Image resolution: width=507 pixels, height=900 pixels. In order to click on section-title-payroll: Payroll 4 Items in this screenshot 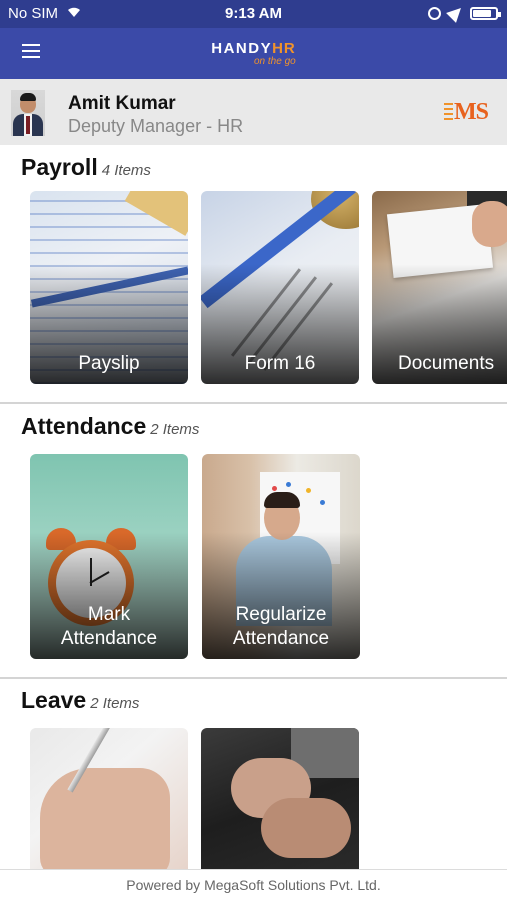, I will do `click(86, 167)`.